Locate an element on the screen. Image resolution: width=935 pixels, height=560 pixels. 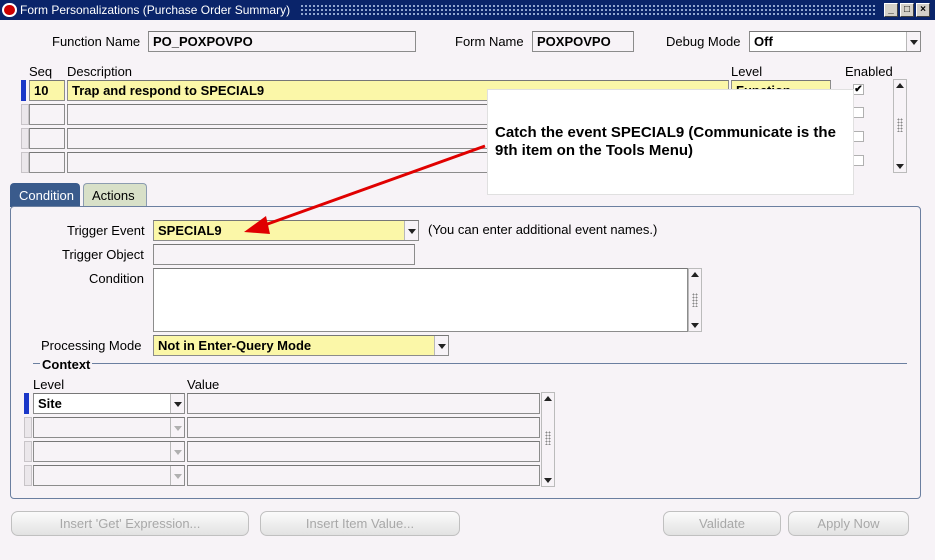
arrow-head is located at coordinates (257, 225).